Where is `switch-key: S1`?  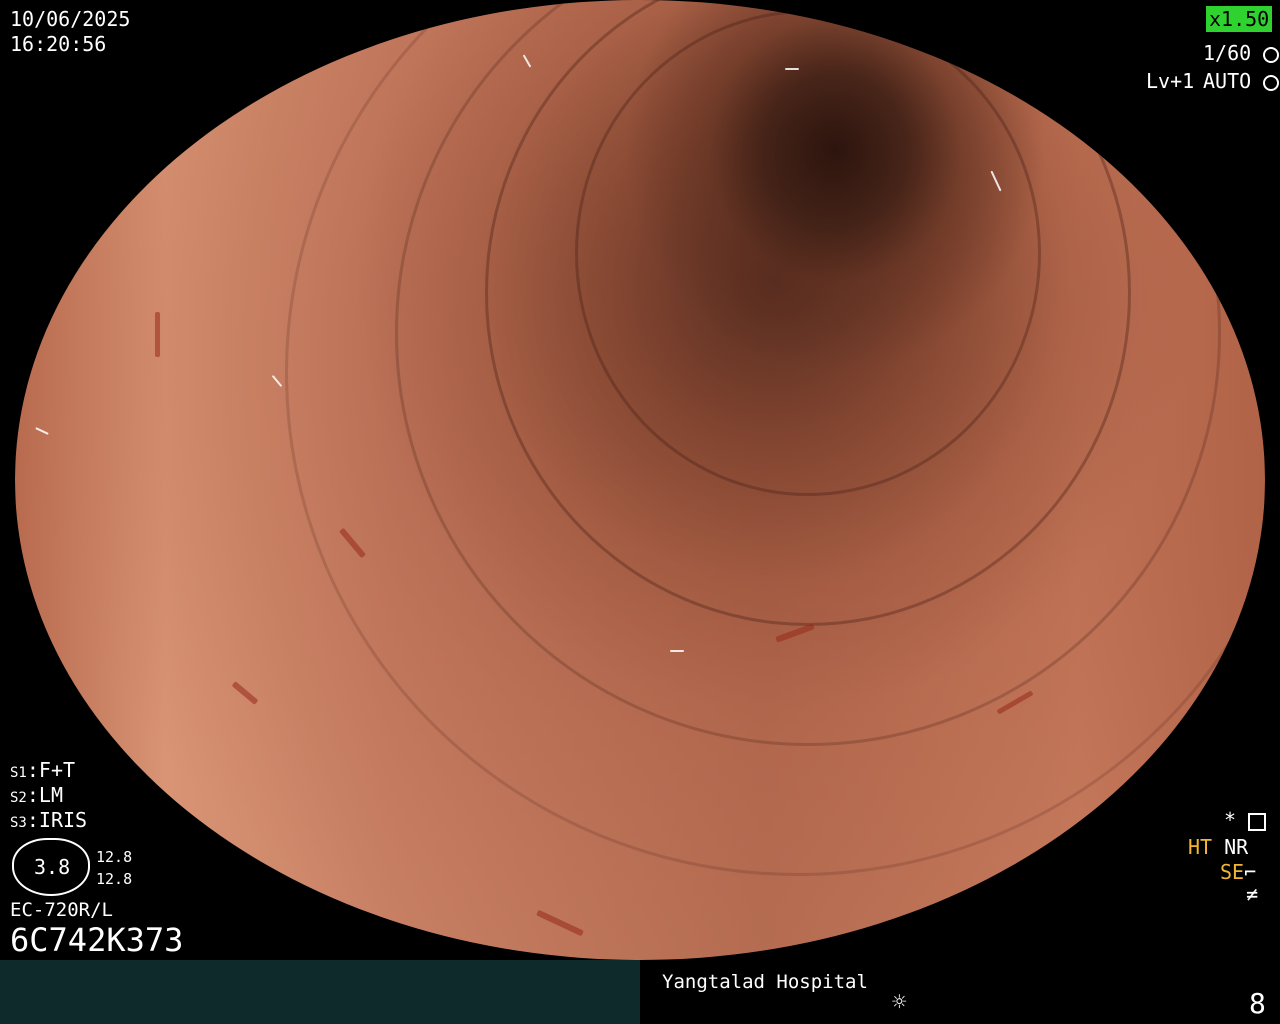 switch-key: S1 is located at coordinates (18, 773).